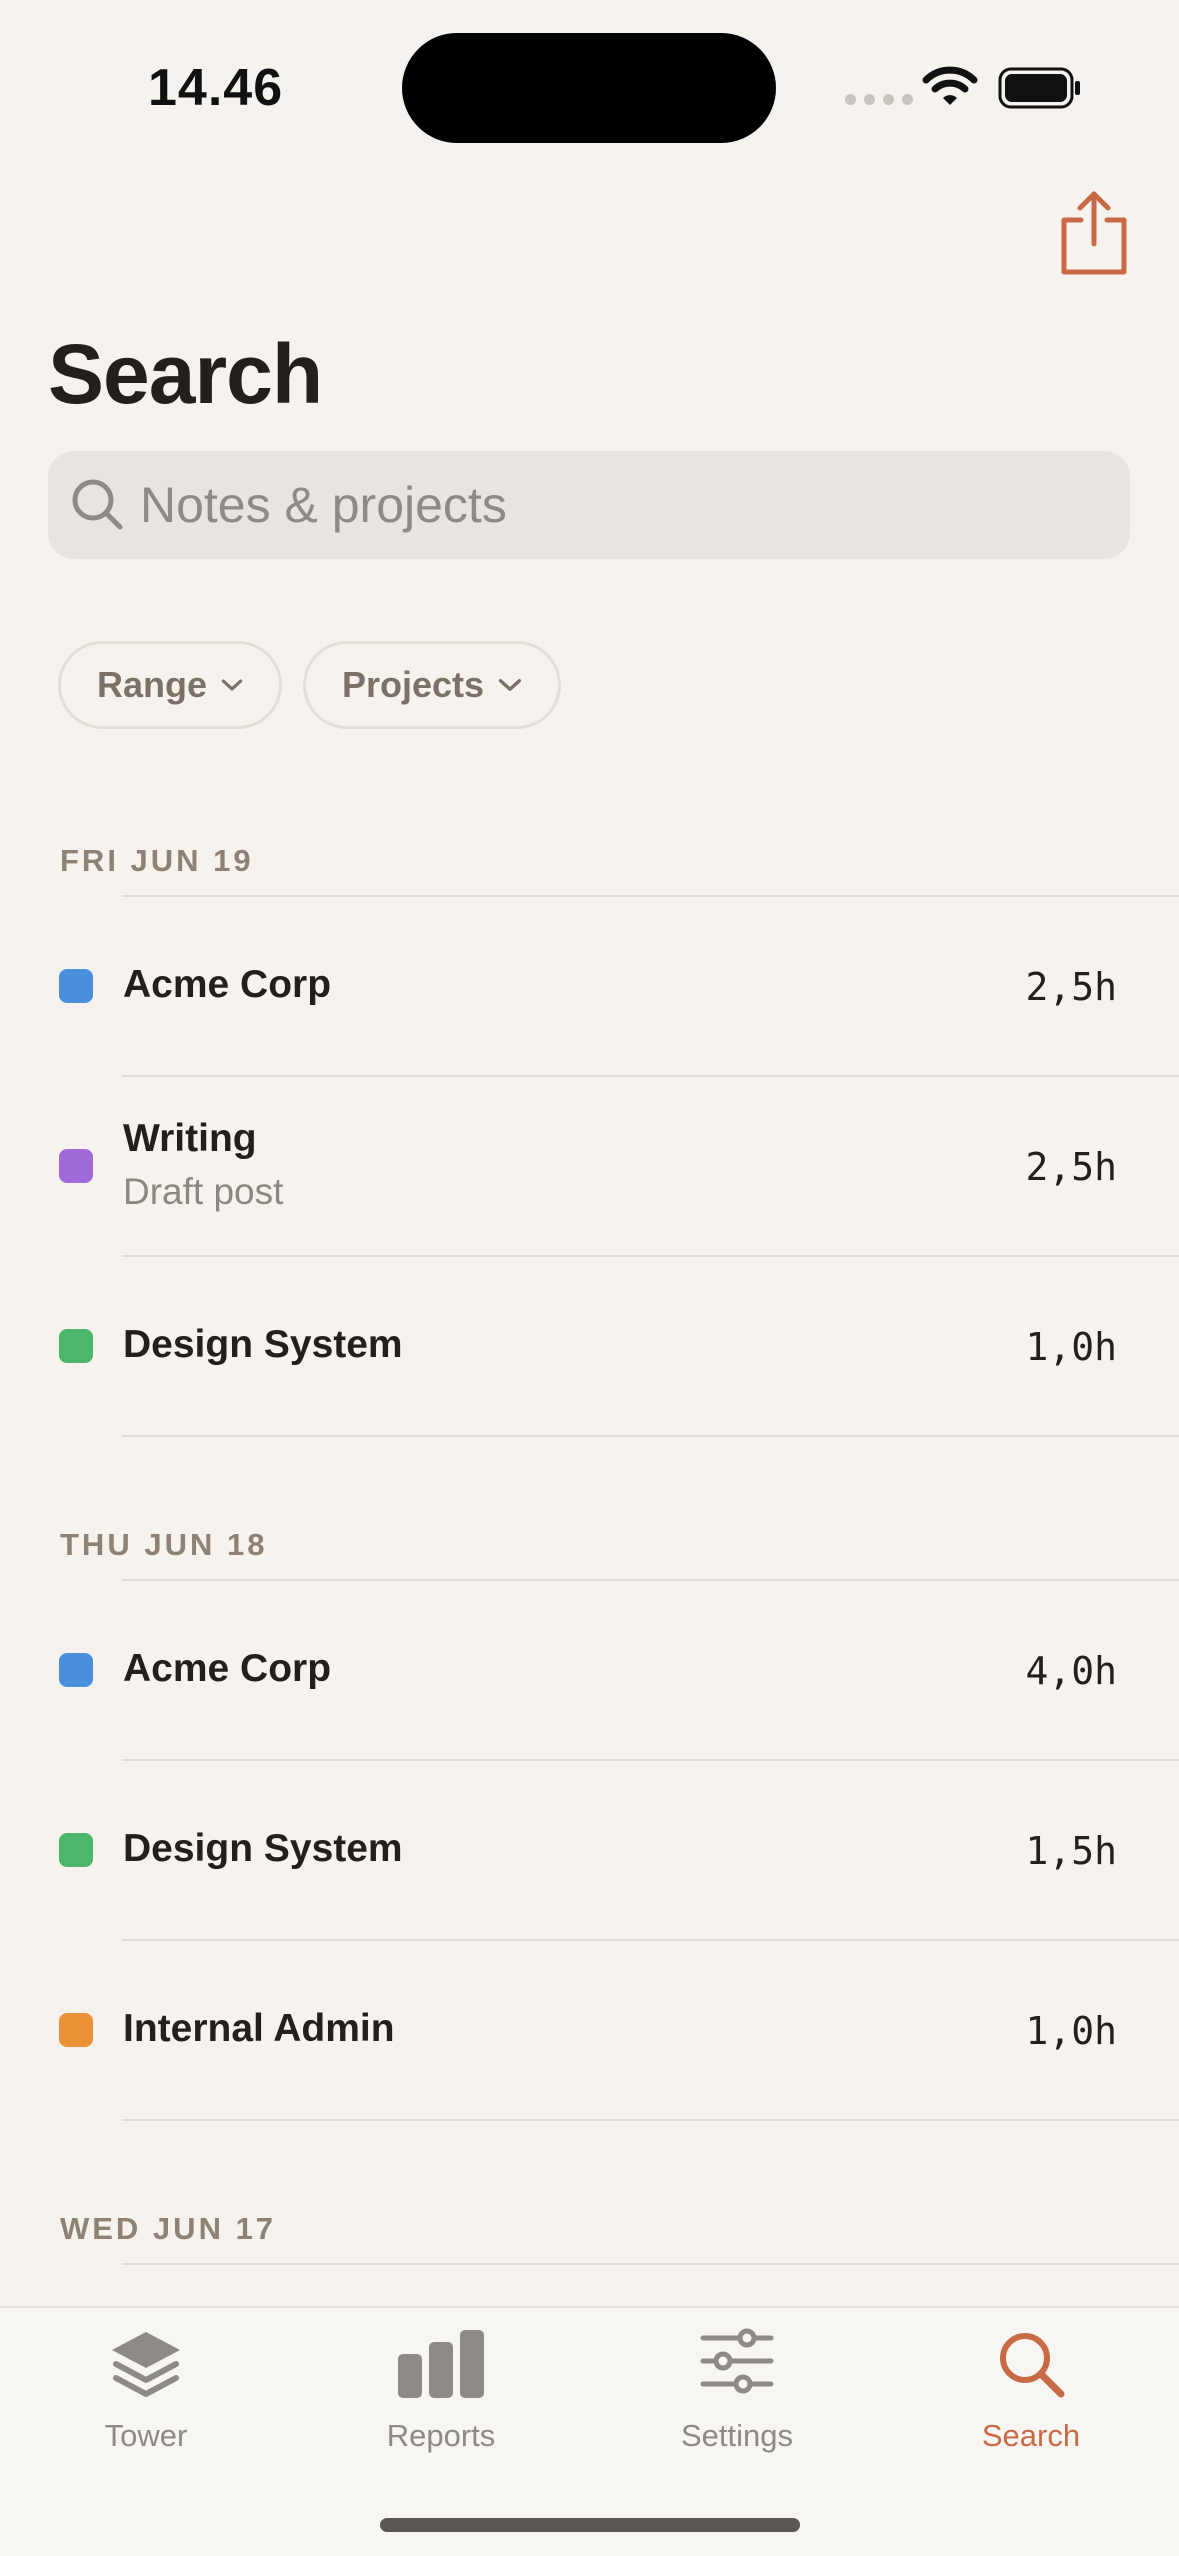 Image resolution: width=1179 pixels, height=2556 pixels. What do you see at coordinates (589, 2030) in the screenshot?
I see `entry-row: Internal Admin 1,0h` at bounding box center [589, 2030].